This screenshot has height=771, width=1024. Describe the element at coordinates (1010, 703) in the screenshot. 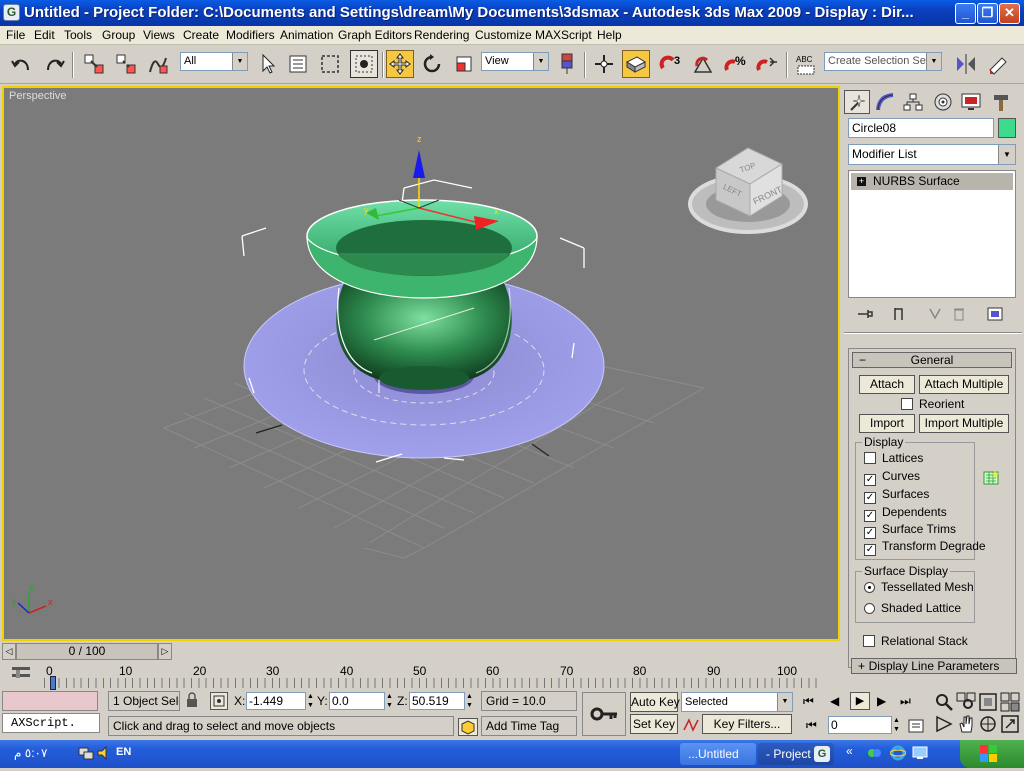

I see `zoom-extents-all-button` at that location.